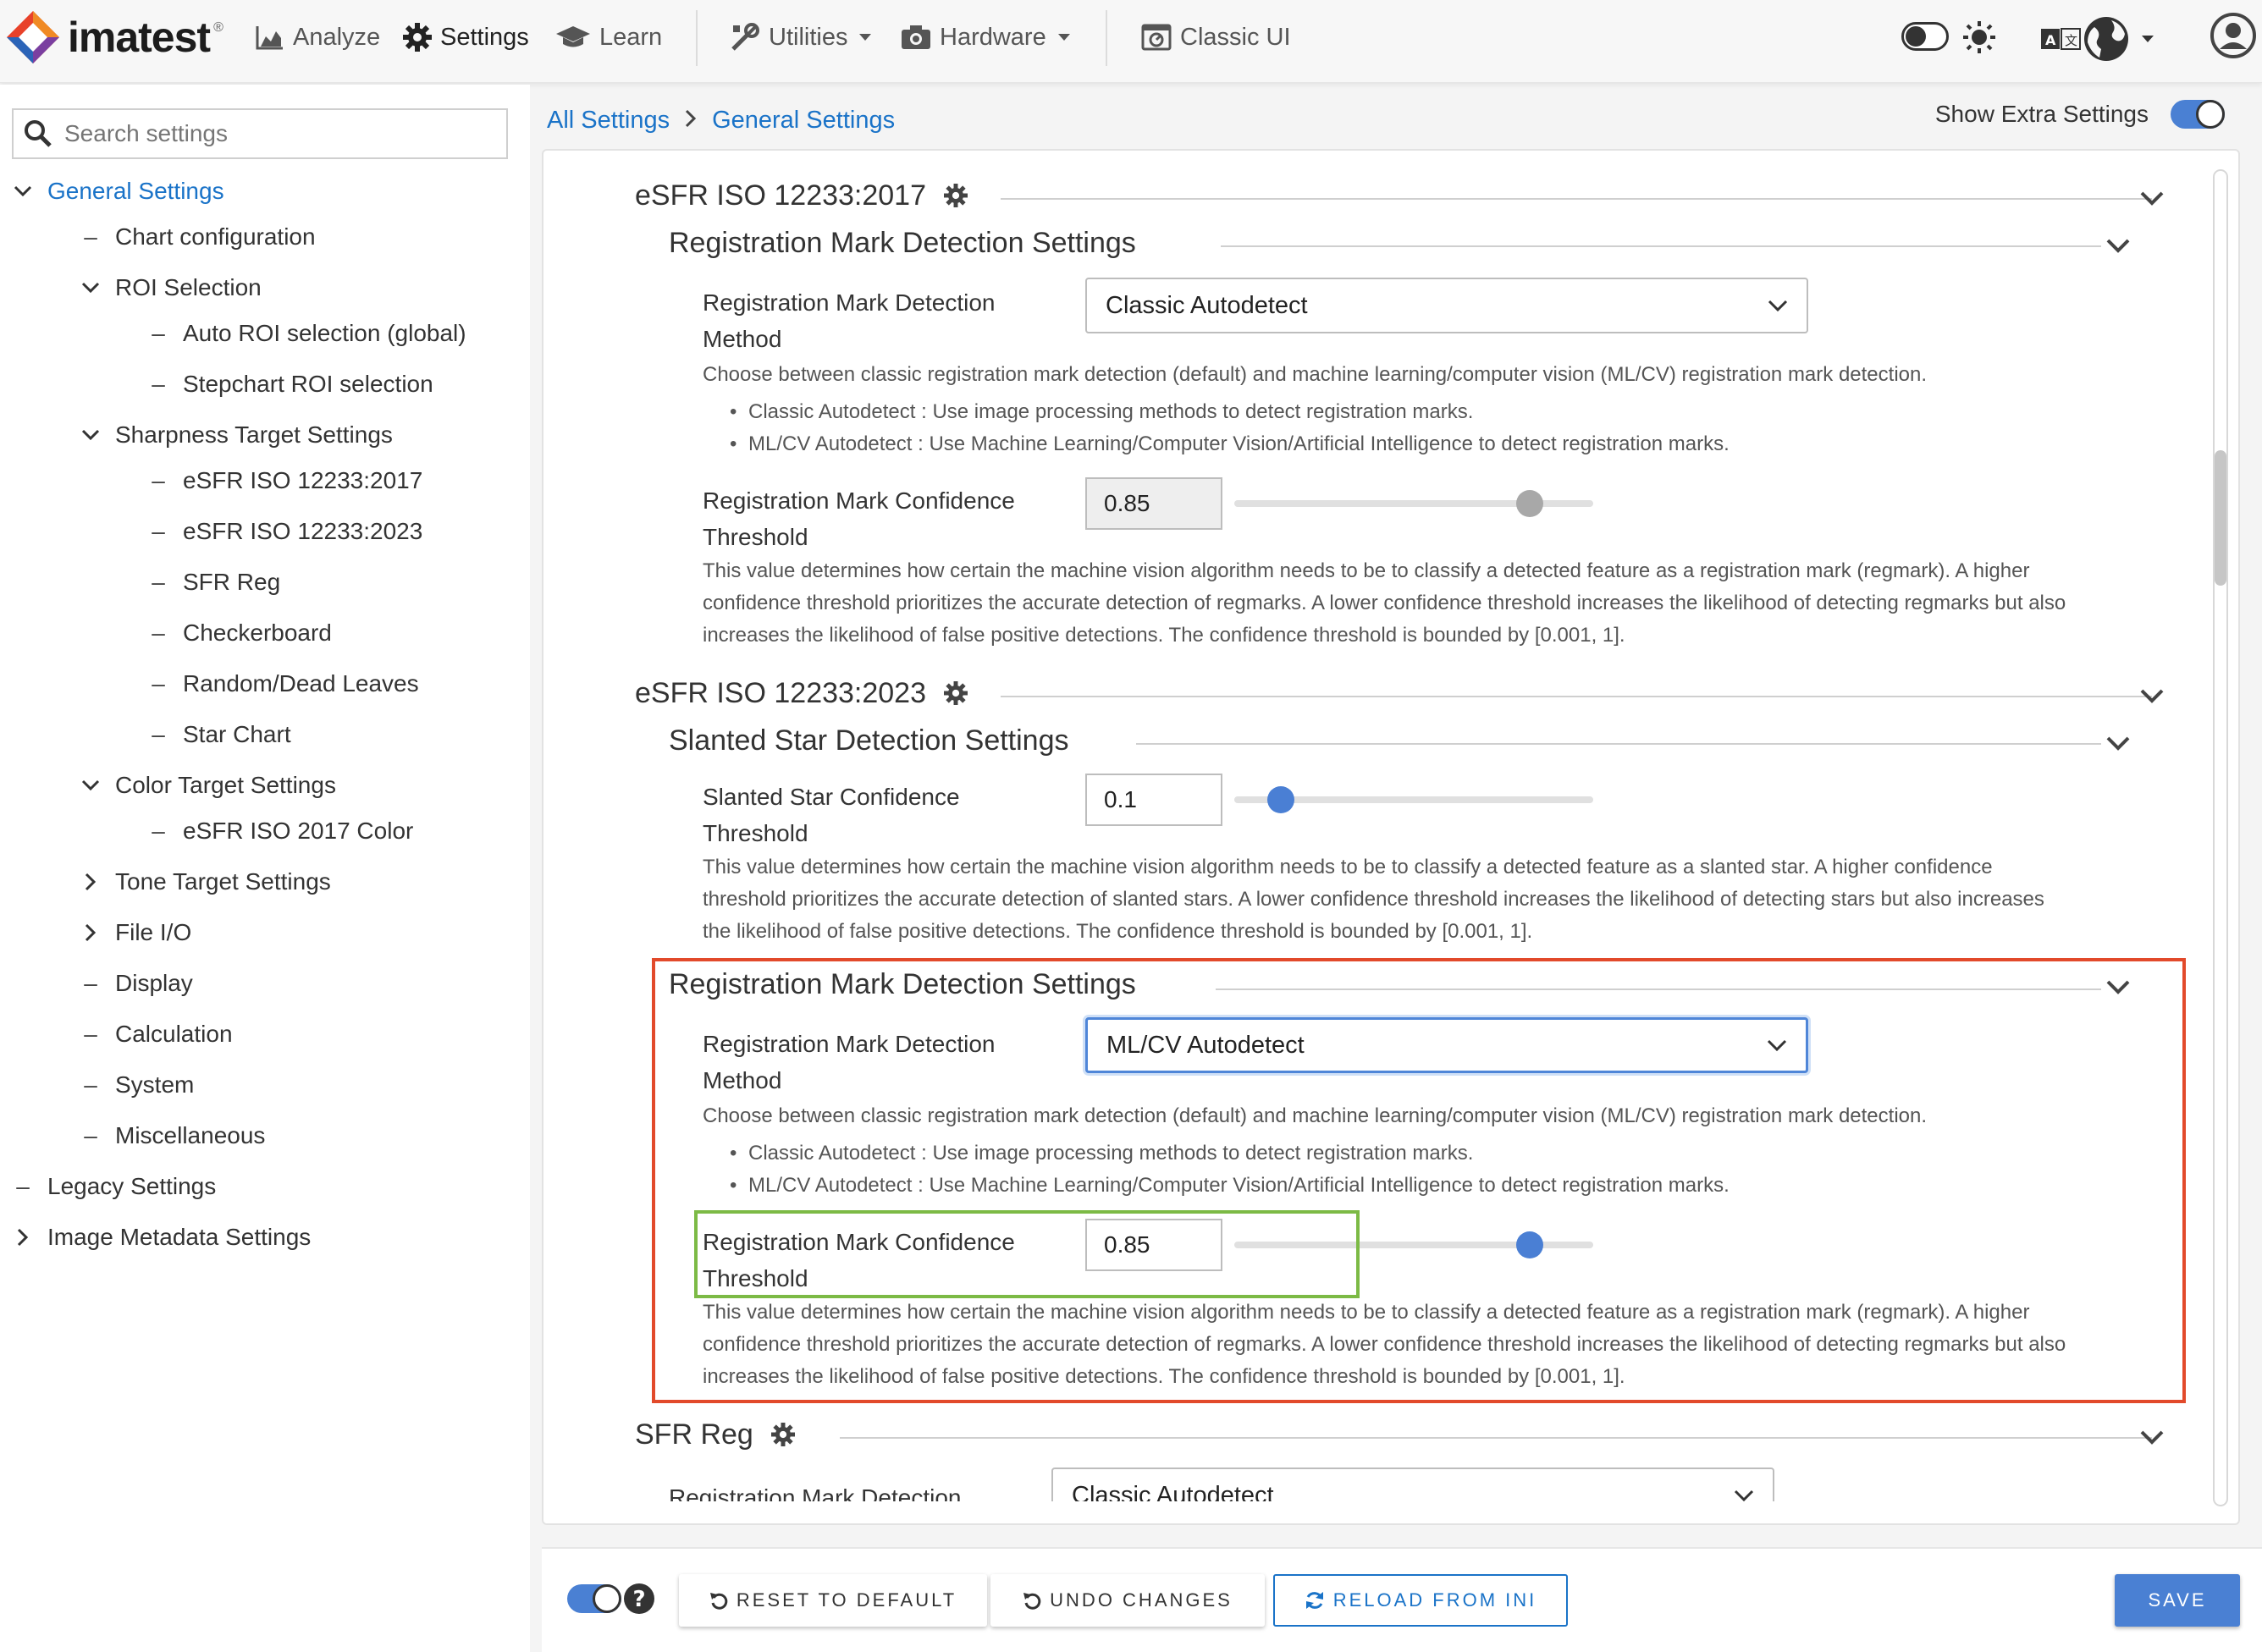 Image resolution: width=2262 pixels, height=1652 pixels. I want to click on nav-hardware: Hardware, so click(990, 37).